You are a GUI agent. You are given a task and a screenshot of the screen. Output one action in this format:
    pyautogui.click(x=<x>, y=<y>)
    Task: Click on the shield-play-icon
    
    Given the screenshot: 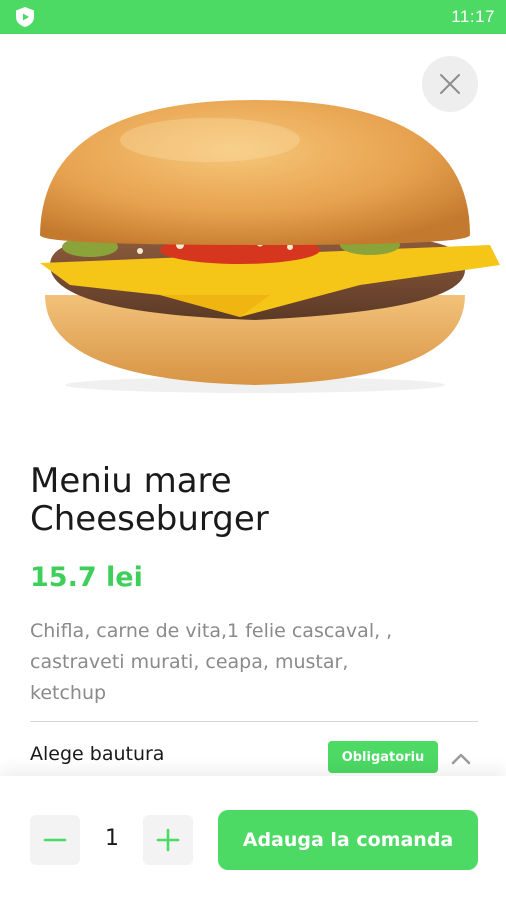 What is the action you would take?
    pyautogui.click(x=25, y=17)
    